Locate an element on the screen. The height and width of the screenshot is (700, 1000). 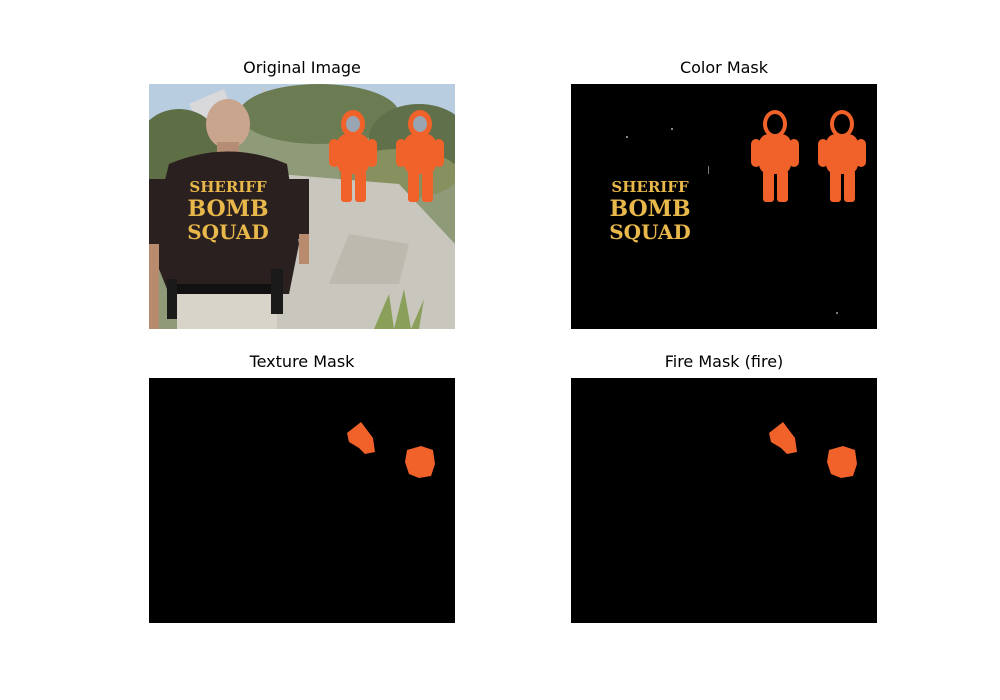
texture-mask-image is located at coordinates (302, 500).